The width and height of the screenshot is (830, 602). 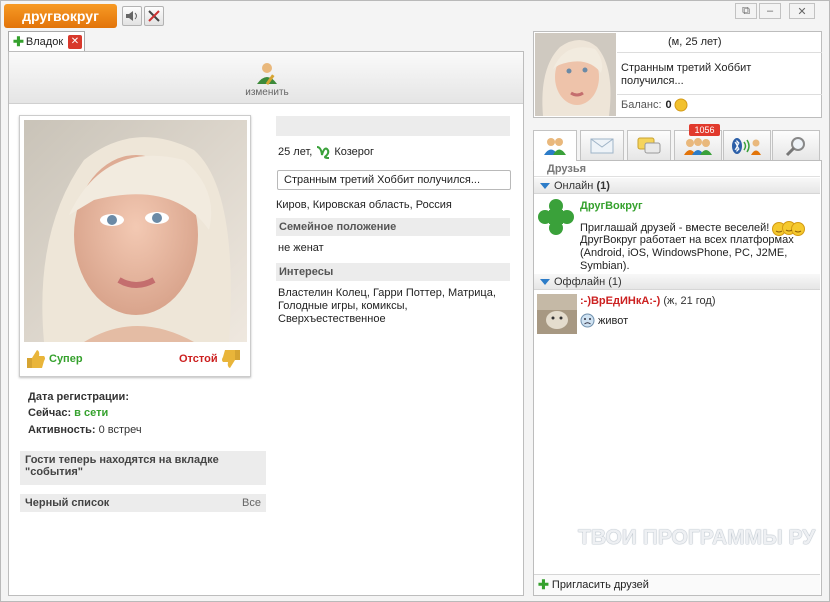 What do you see at coordinates (587, 320) in the screenshot?
I see `sad-smiley-icon` at bounding box center [587, 320].